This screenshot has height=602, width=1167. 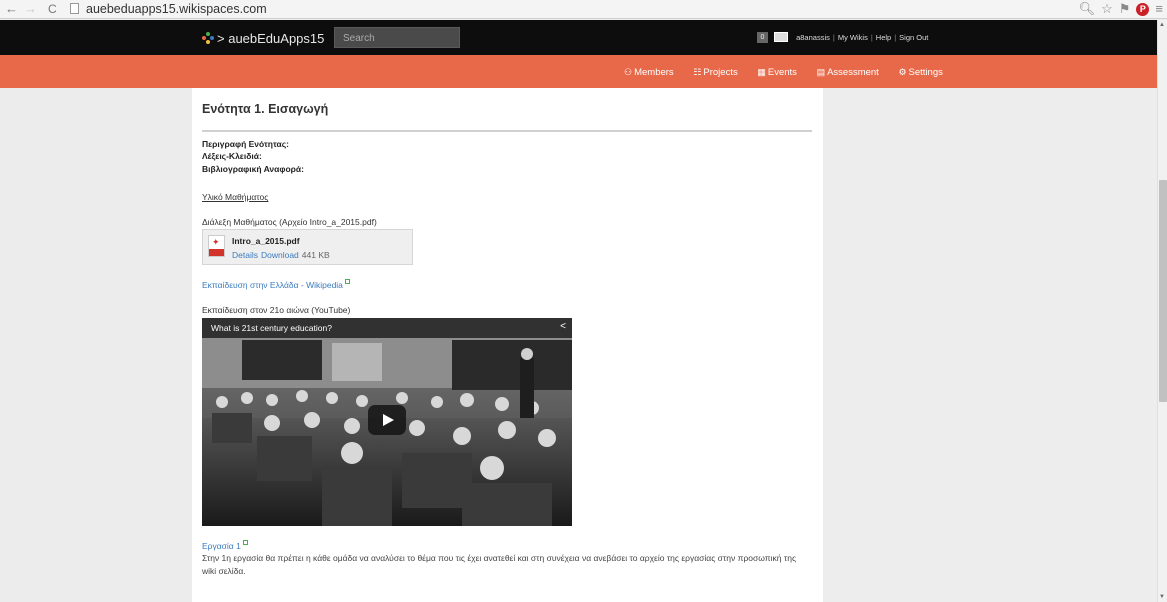 I want to click on notification-badge: 0, so click(x=762, y=37).